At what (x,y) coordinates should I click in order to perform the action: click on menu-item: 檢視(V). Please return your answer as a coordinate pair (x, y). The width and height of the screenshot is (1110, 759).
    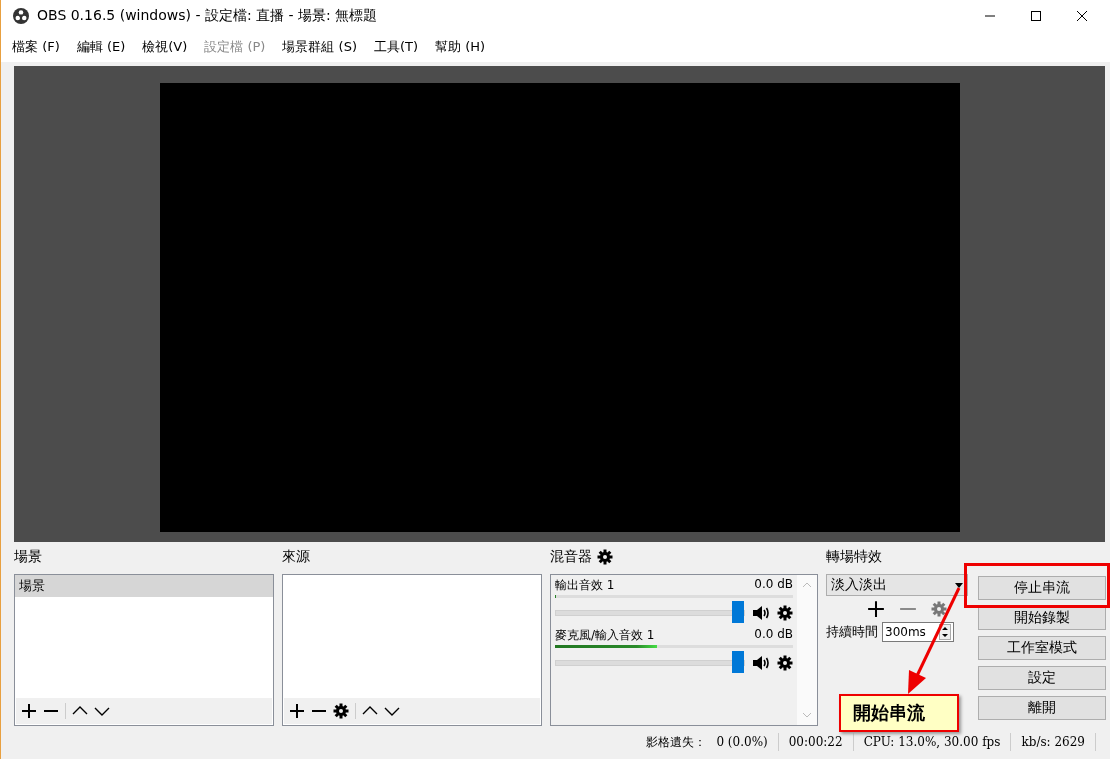
    Looking at the image, I should click on (165, 47).